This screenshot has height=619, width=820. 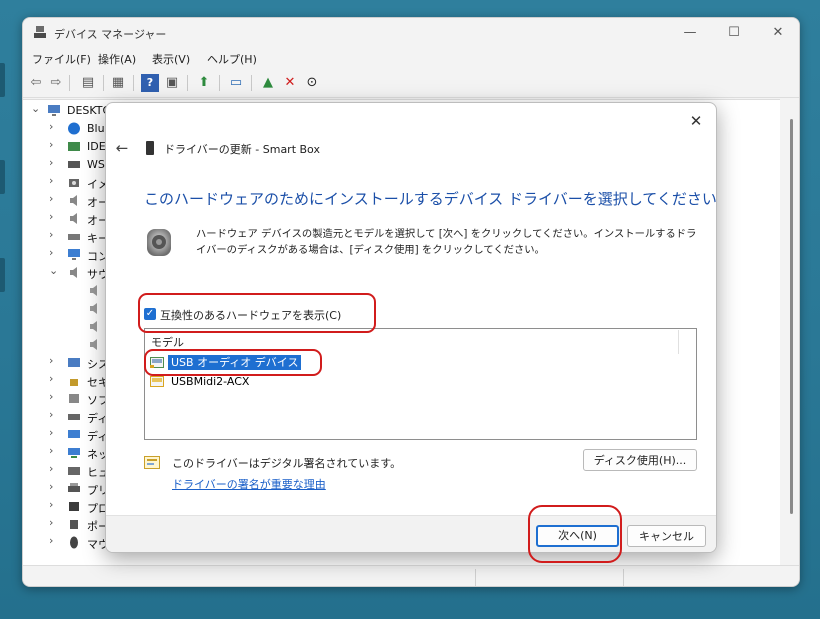 I want to click on network-adapter-icon, so click(x=74, y=453).